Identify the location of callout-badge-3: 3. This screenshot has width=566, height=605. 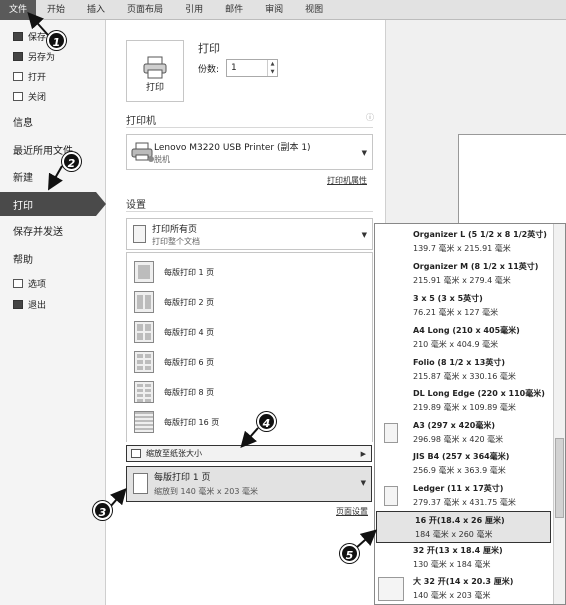
(102, 510).